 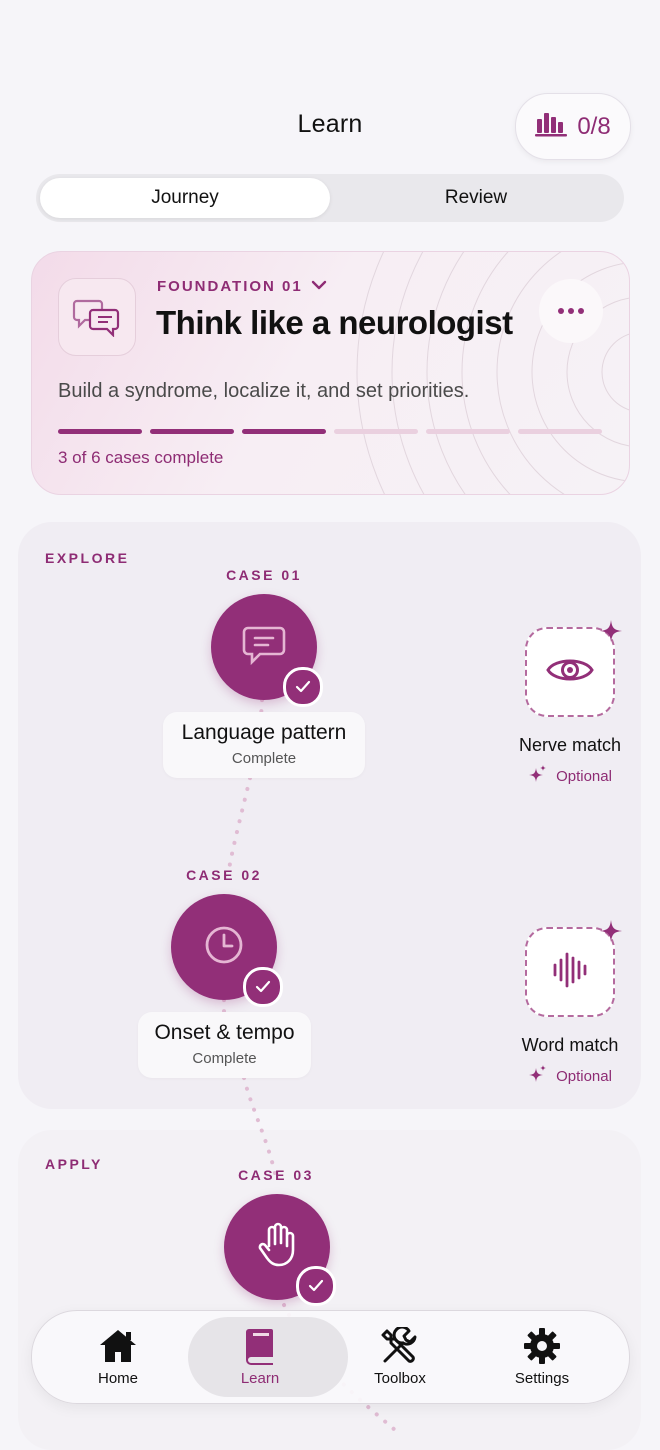 I want to click on waveform-icon, so click(x=570, y=972).